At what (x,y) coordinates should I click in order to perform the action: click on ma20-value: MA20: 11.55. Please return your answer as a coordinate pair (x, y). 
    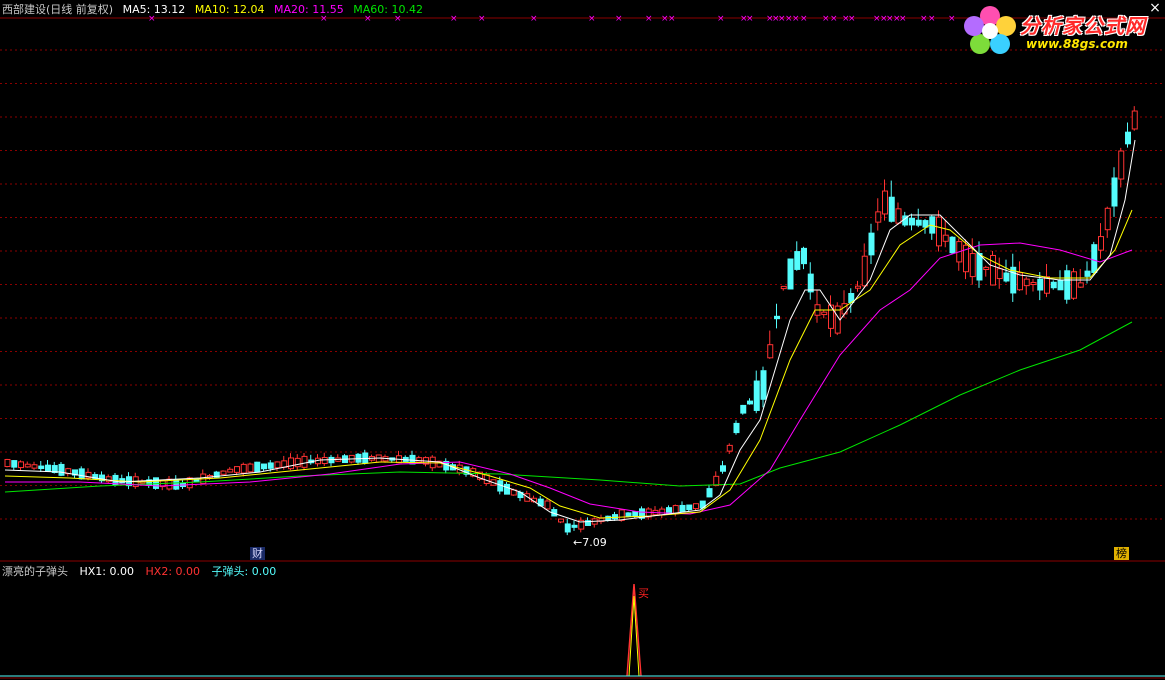
    Looking at the image, I should click on (309, 9).